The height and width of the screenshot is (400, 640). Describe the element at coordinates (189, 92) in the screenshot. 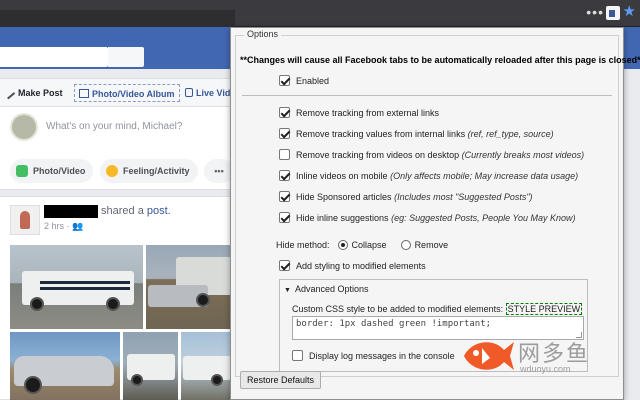

I see `video-camera-icon` at that location.